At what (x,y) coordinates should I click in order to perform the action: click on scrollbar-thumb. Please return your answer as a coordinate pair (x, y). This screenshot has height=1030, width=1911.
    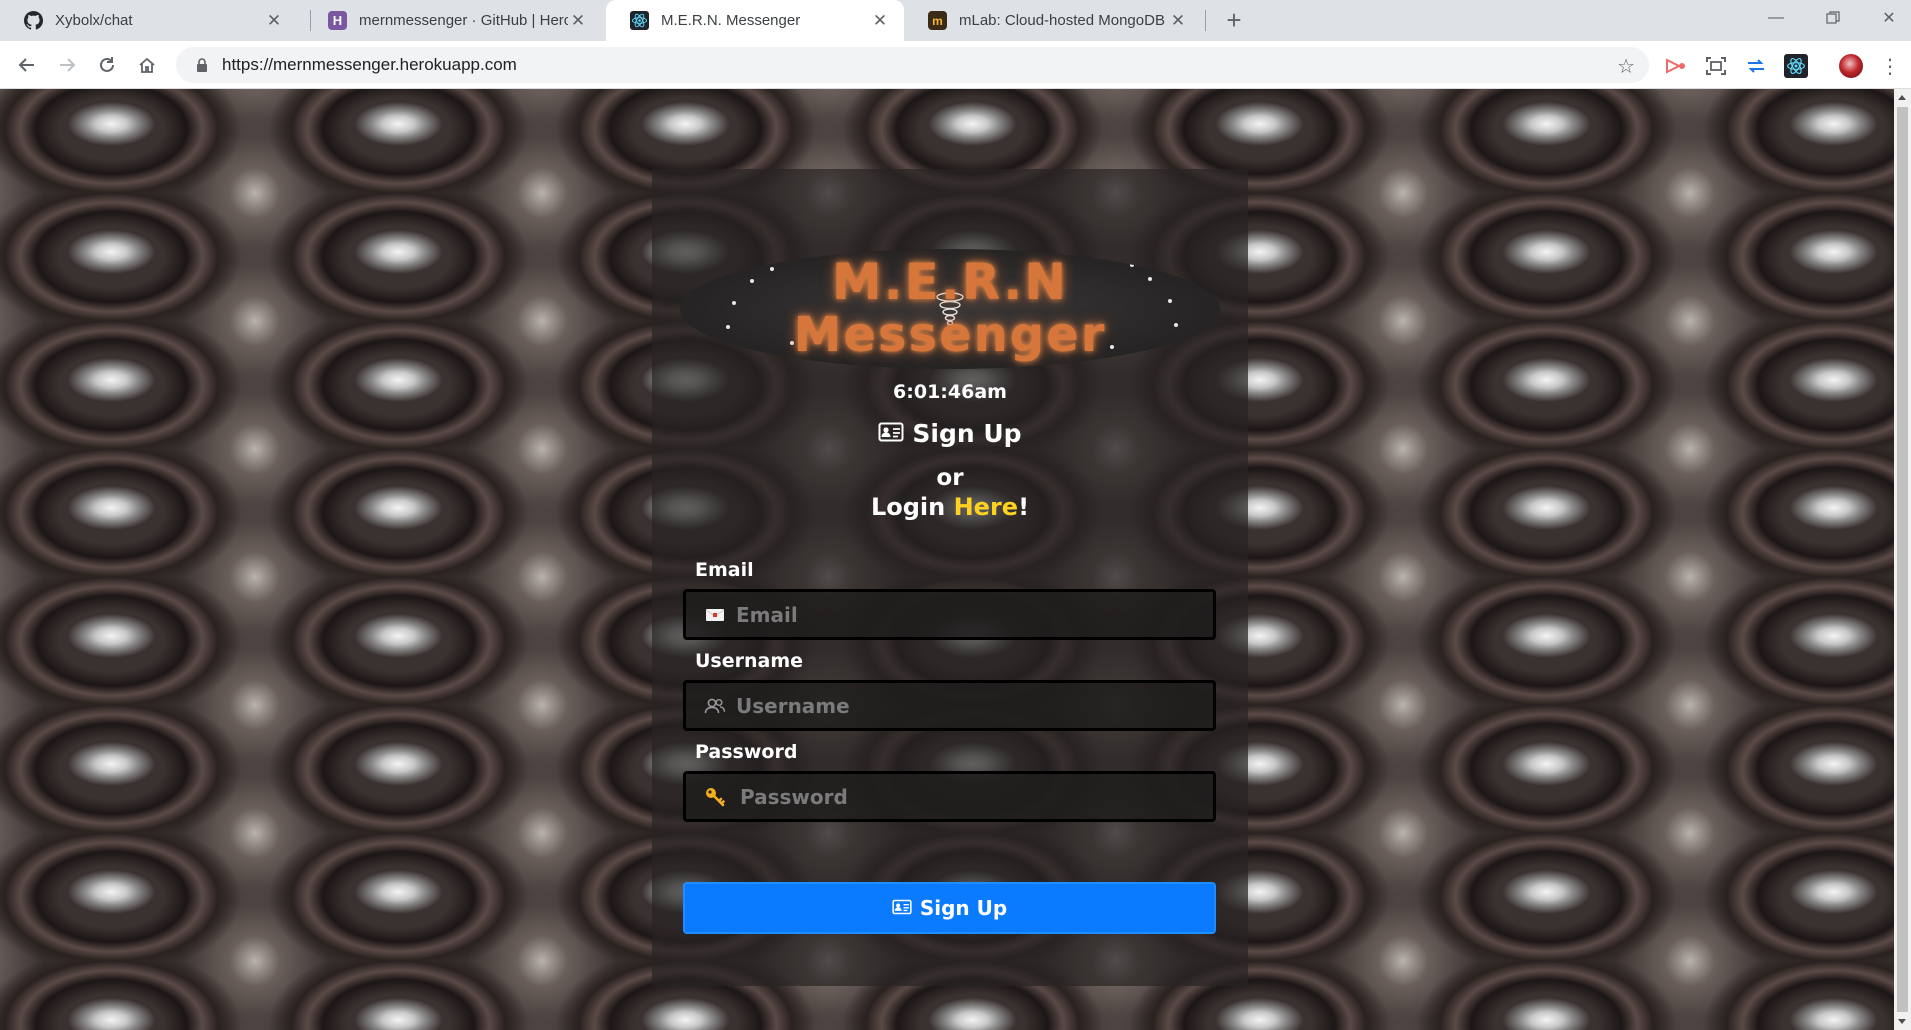
    Looking at the image, I should click on (1902, 559).